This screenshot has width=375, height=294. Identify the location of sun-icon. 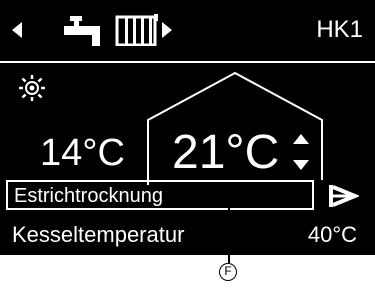
(32, 88).